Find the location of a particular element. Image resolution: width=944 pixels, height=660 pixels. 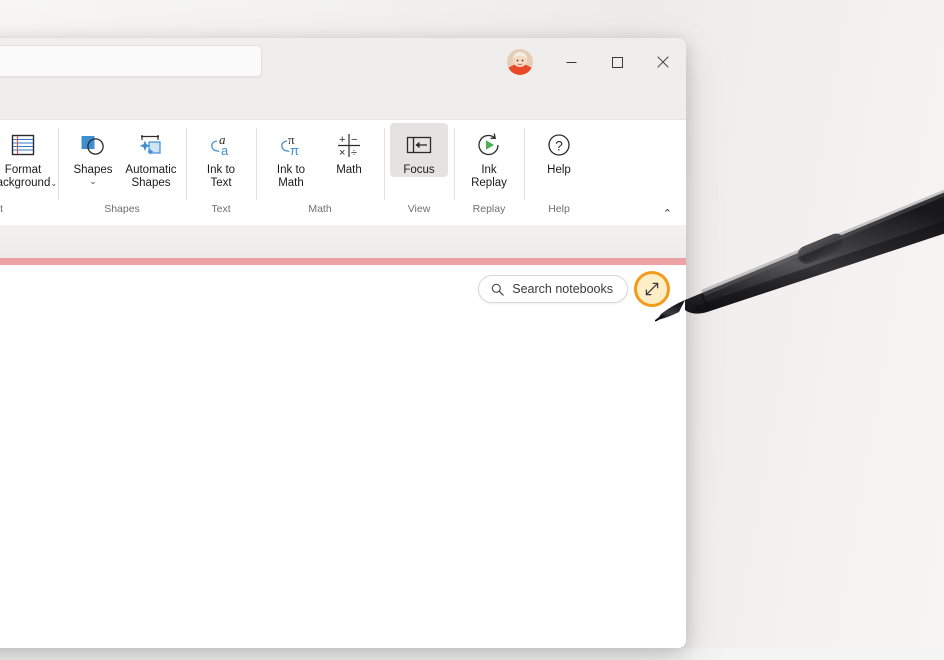

ribbon: Insert Space is located at coordinates (343, 172).